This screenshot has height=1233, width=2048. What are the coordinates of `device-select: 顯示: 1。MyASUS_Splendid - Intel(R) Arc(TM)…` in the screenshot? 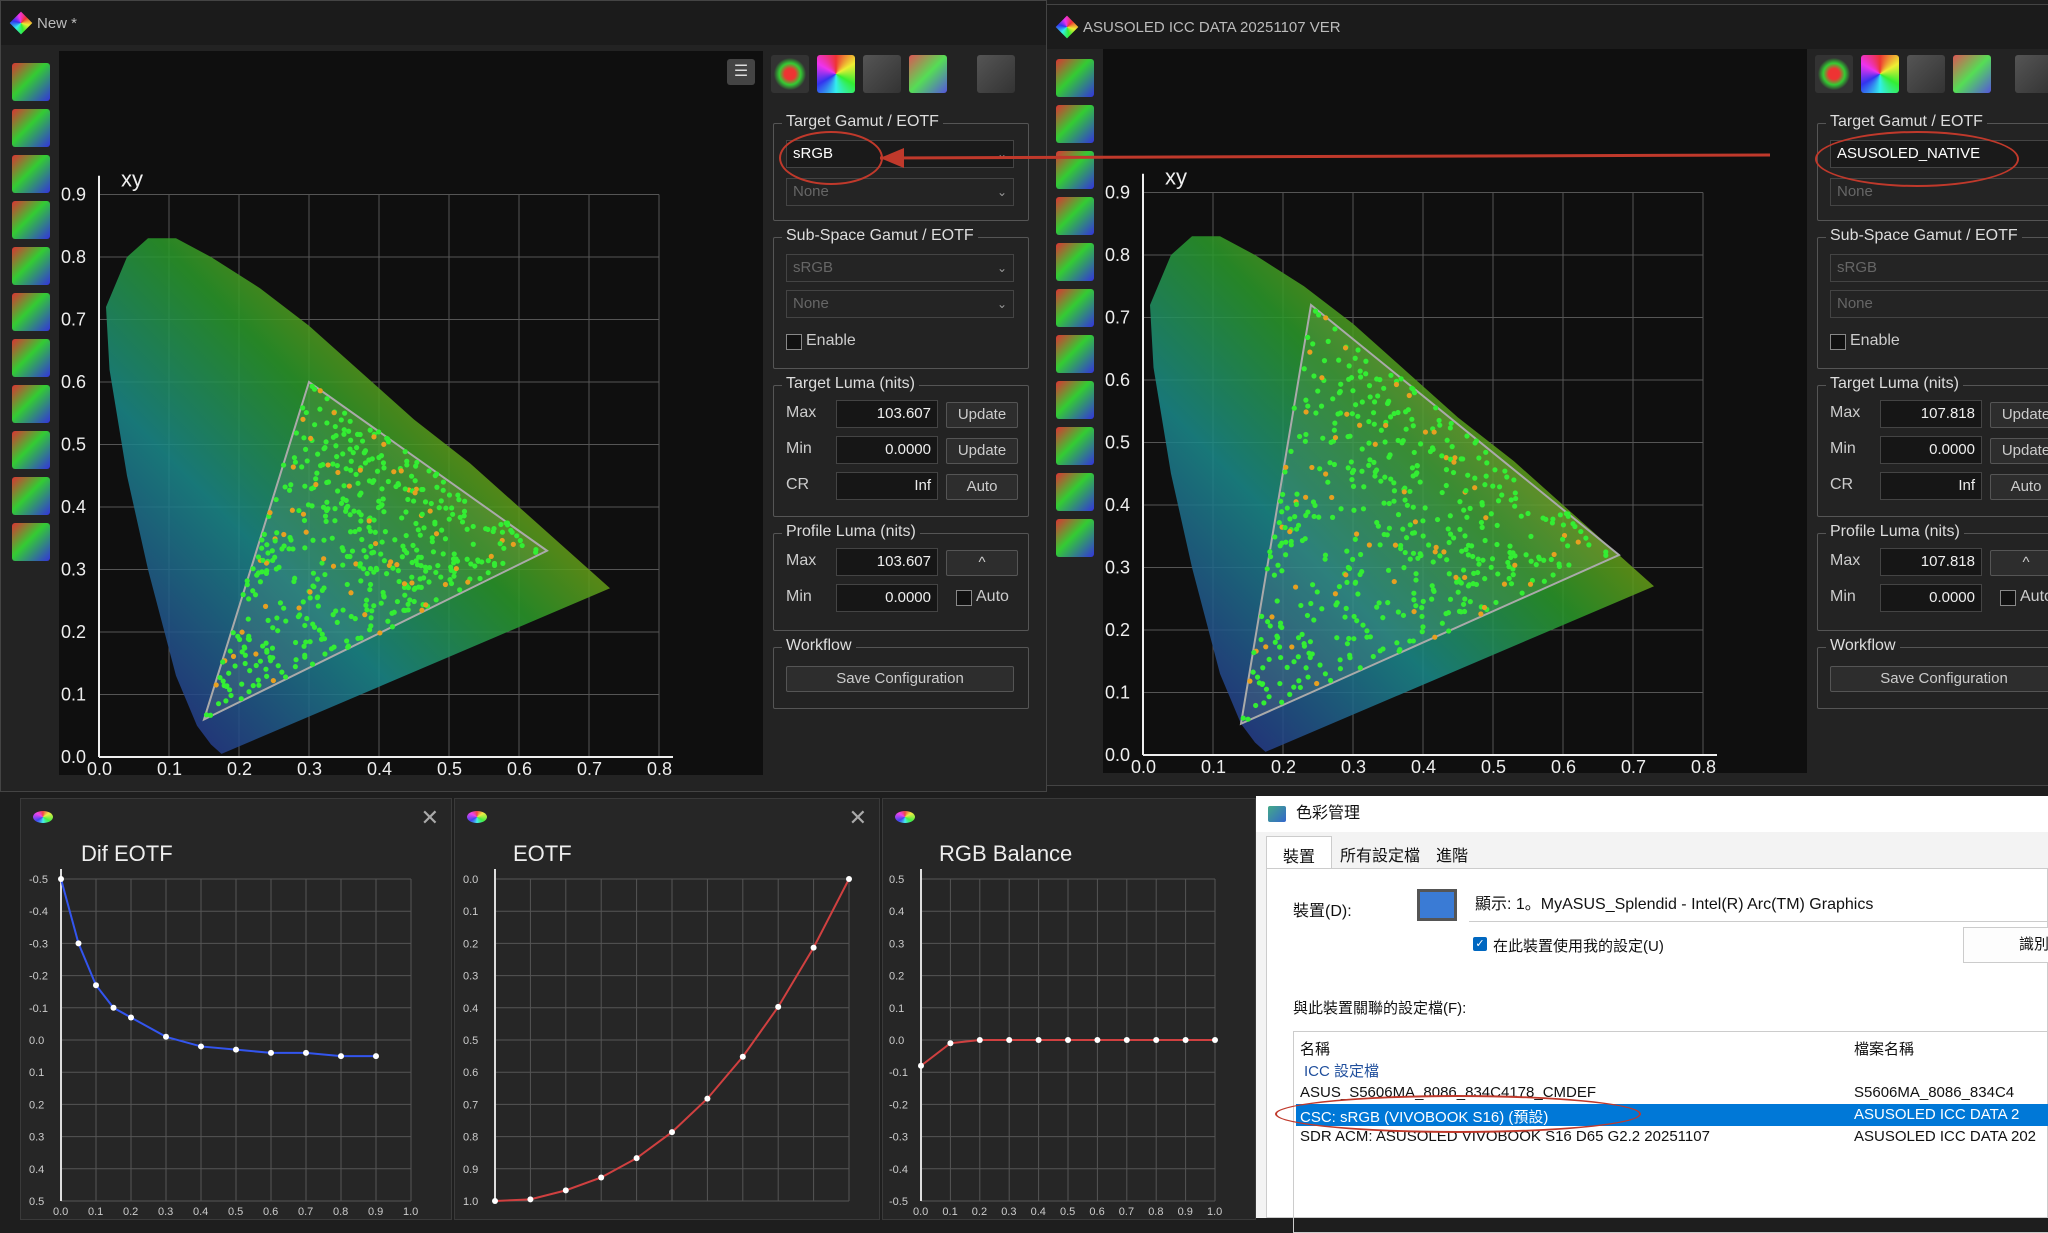 It's located at (1758, 905).